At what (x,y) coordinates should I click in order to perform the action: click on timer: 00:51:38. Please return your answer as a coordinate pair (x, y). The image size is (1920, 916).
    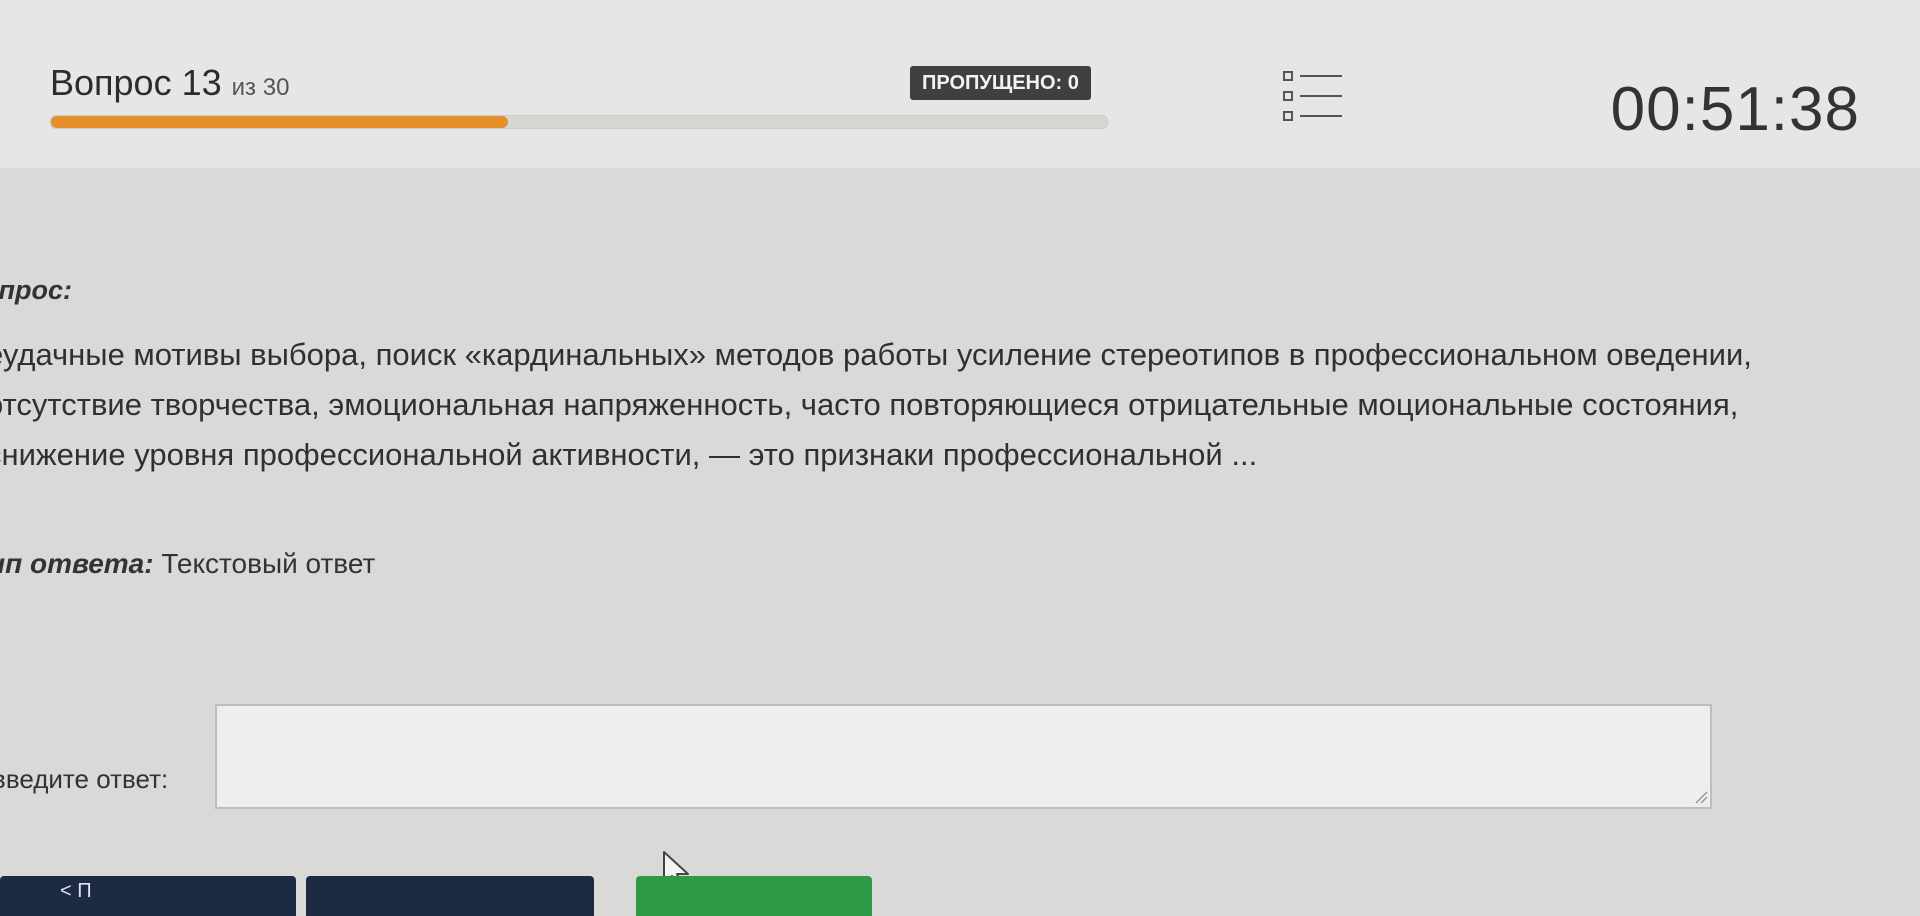
    Looking at the image, I should click on (1735, 109).